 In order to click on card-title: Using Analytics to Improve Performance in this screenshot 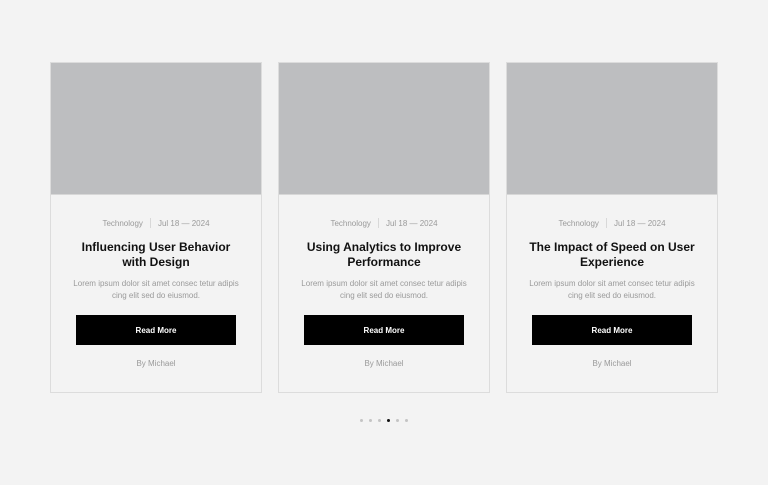, I will do `click(384, 255)`.